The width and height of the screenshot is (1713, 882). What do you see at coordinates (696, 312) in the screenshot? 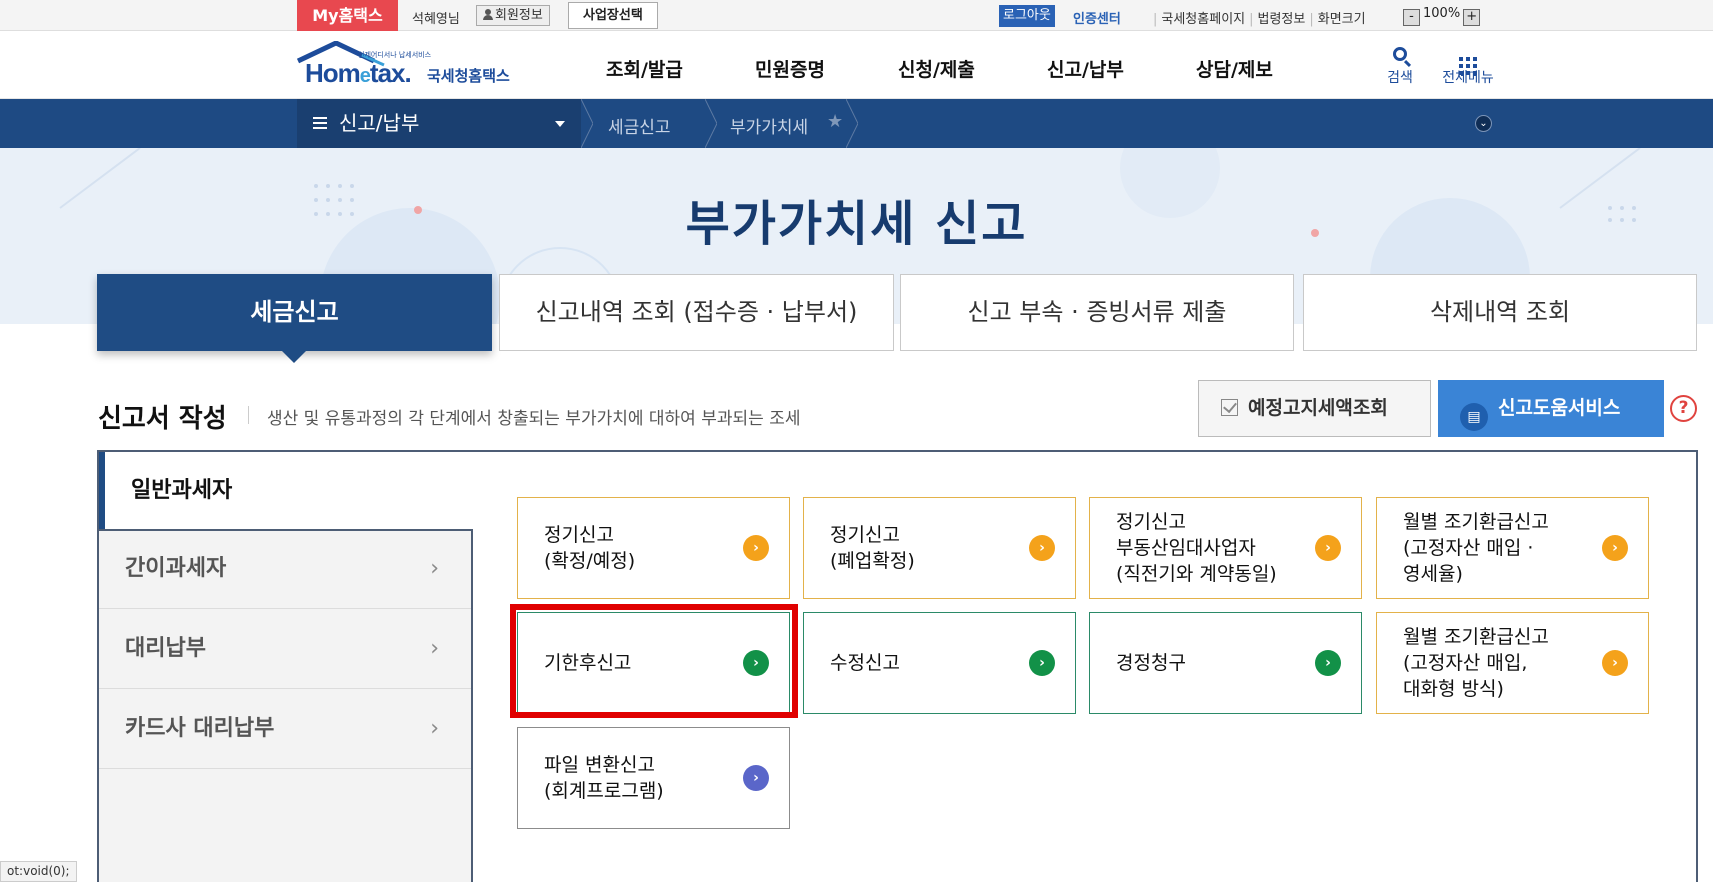
I see `tab-report-history: 신고내역 조회 (접수증 · 납부서)` at bounding box center [696, 312].